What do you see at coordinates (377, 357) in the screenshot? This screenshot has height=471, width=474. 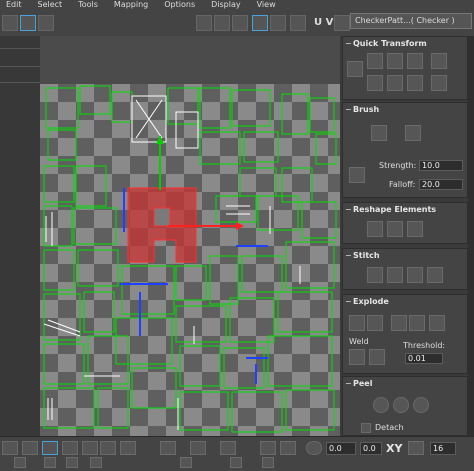 I see `weld-all-icon` at bounding box center [377, 357].